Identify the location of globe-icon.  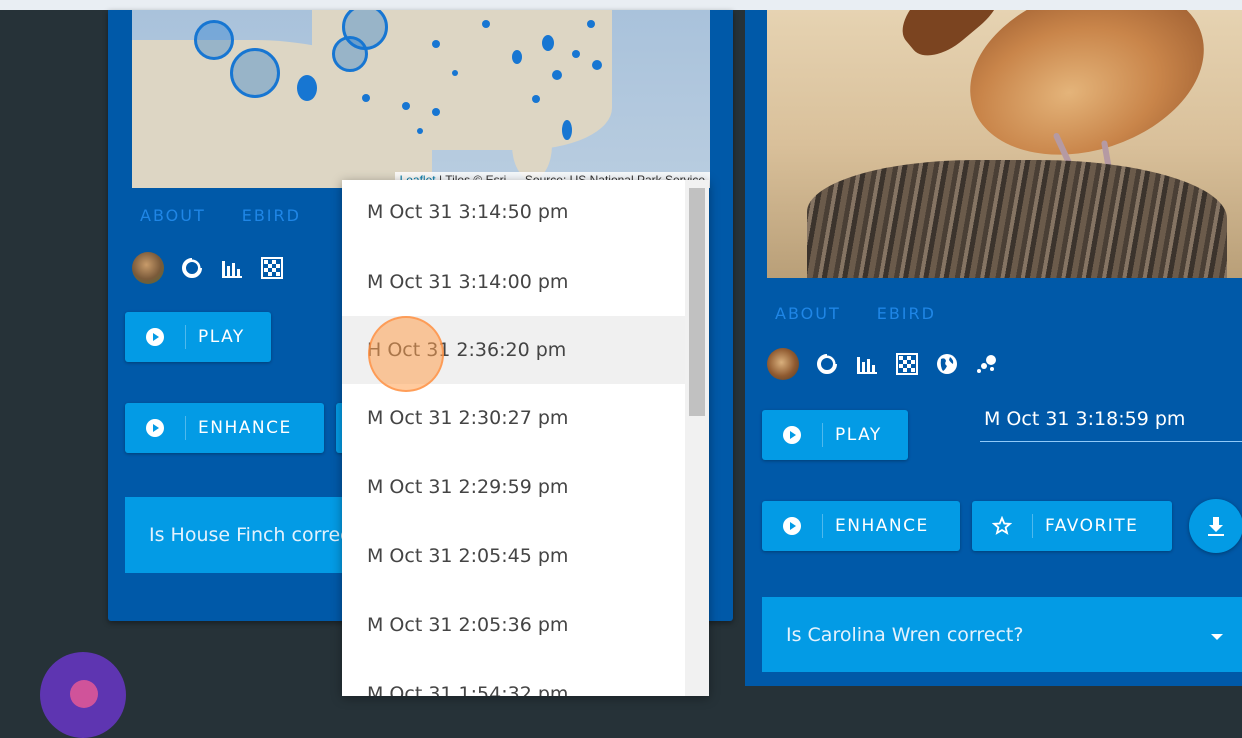
(947, 364).